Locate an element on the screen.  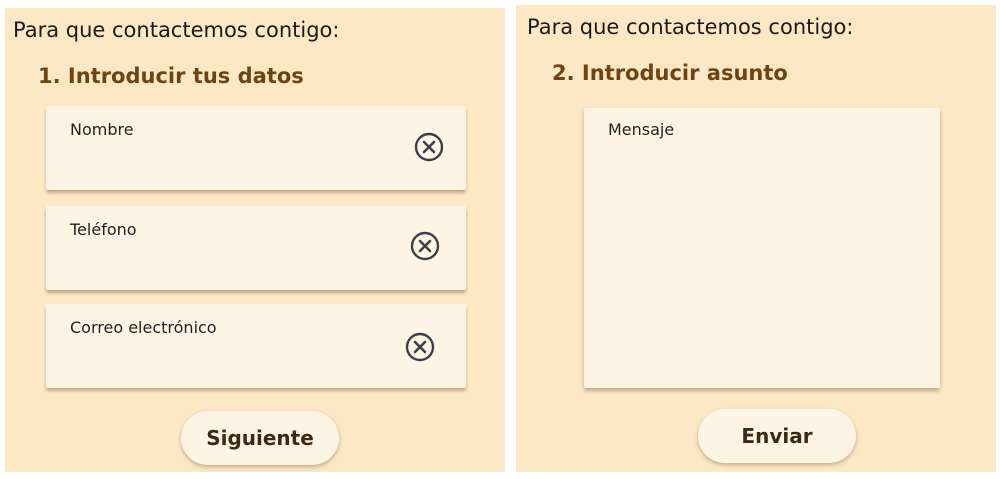
email-field-label: Correo electrónico is located at coordinates (143, 327).